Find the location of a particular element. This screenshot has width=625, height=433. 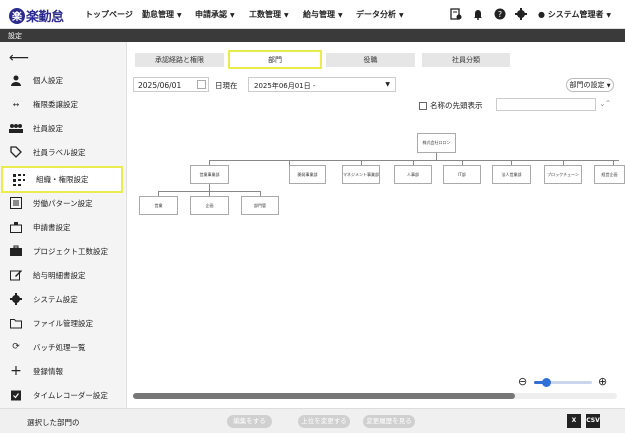

org-node-level1: 法人営業部 is located at coordinates (511, 174).